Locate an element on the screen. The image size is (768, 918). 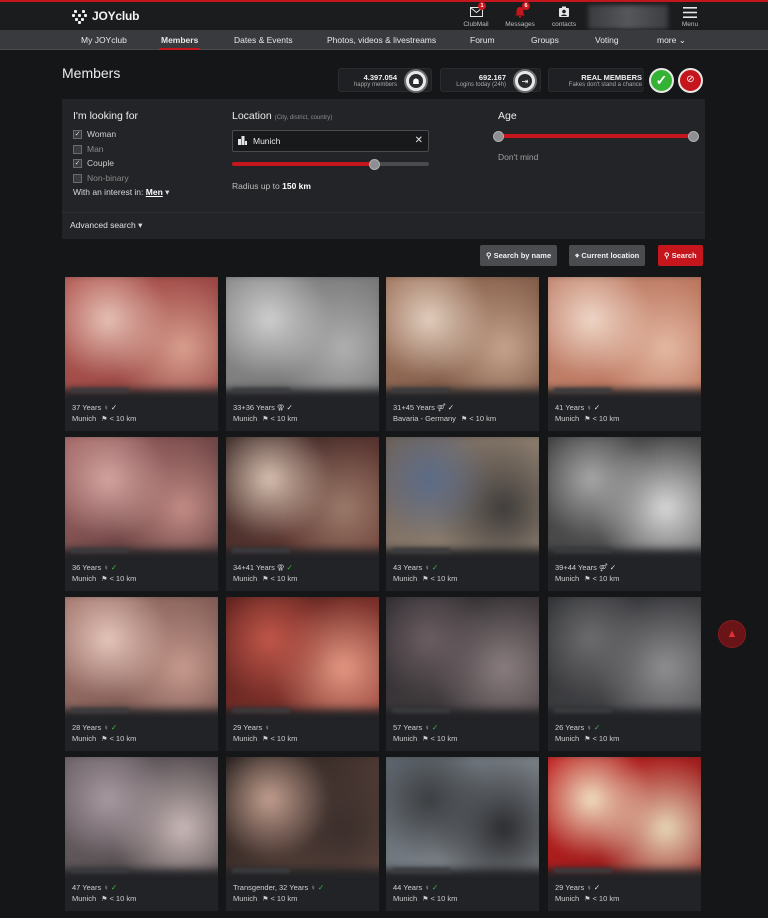
nav-forum: Forum is located at coordinates (482, 40).